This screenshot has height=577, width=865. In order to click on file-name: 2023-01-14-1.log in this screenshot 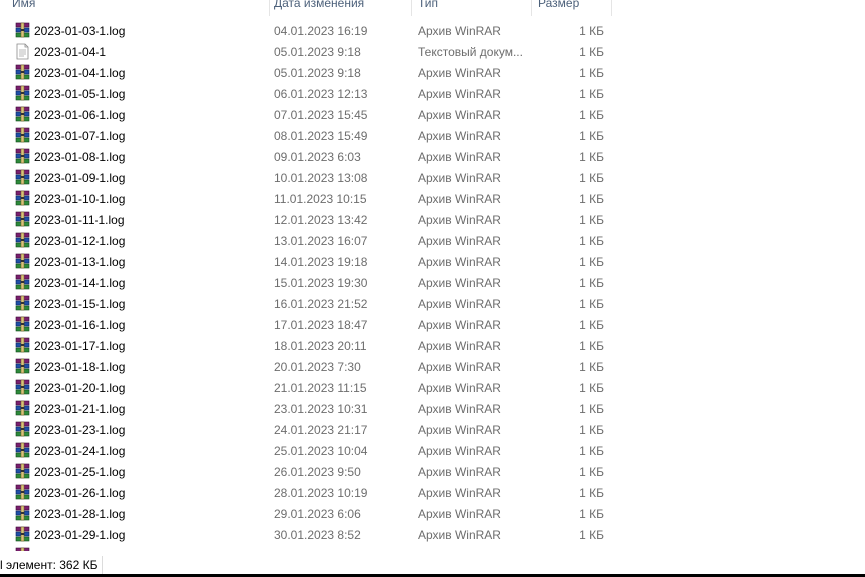, I will do `click(80, 283)`.